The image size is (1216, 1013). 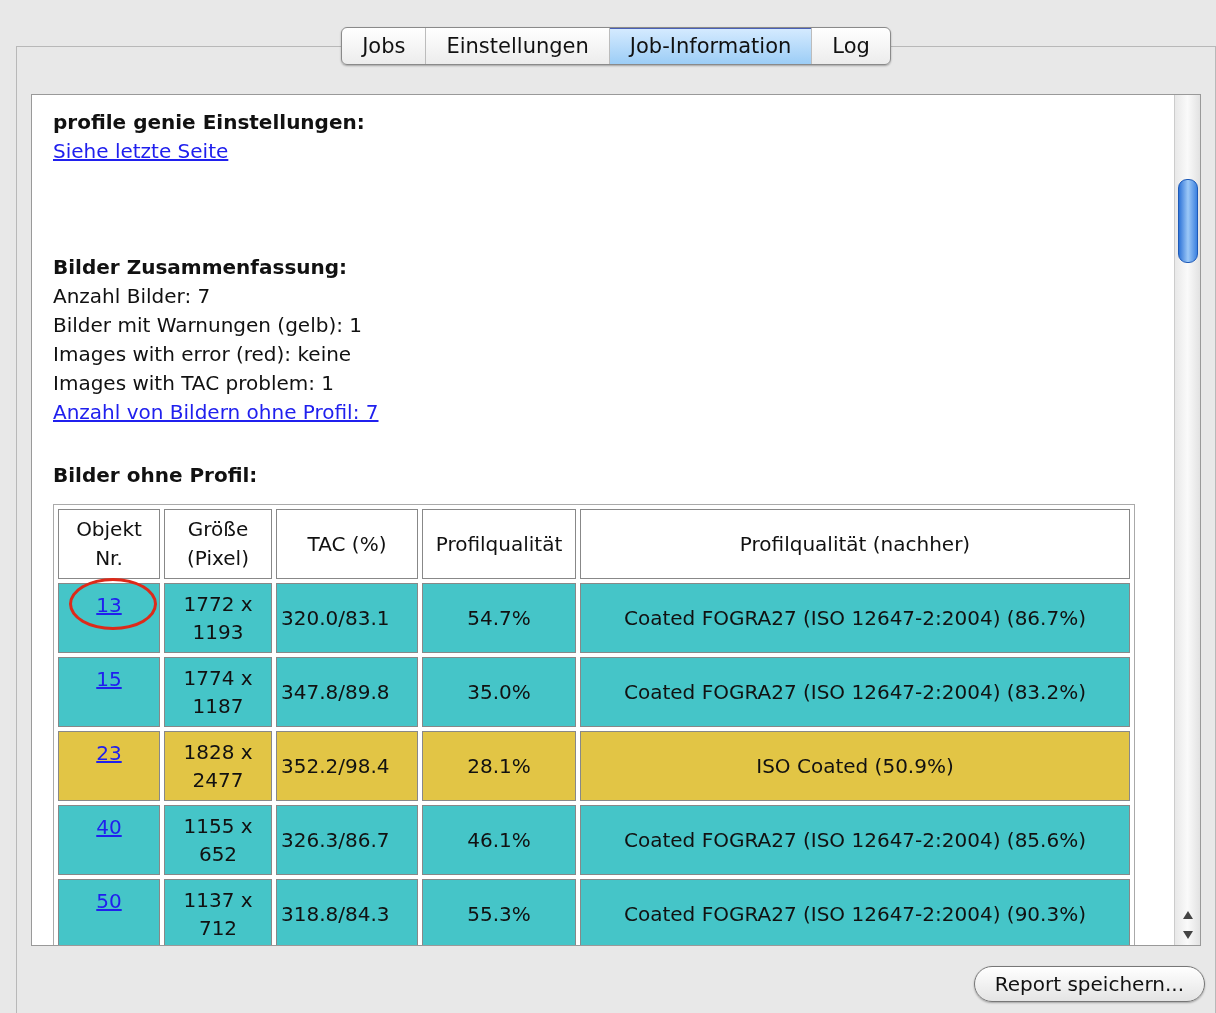 What do you see at coordinates (109, 827) in the screenshot?
I see `object-link: 40` at bounding box center [109, 827].